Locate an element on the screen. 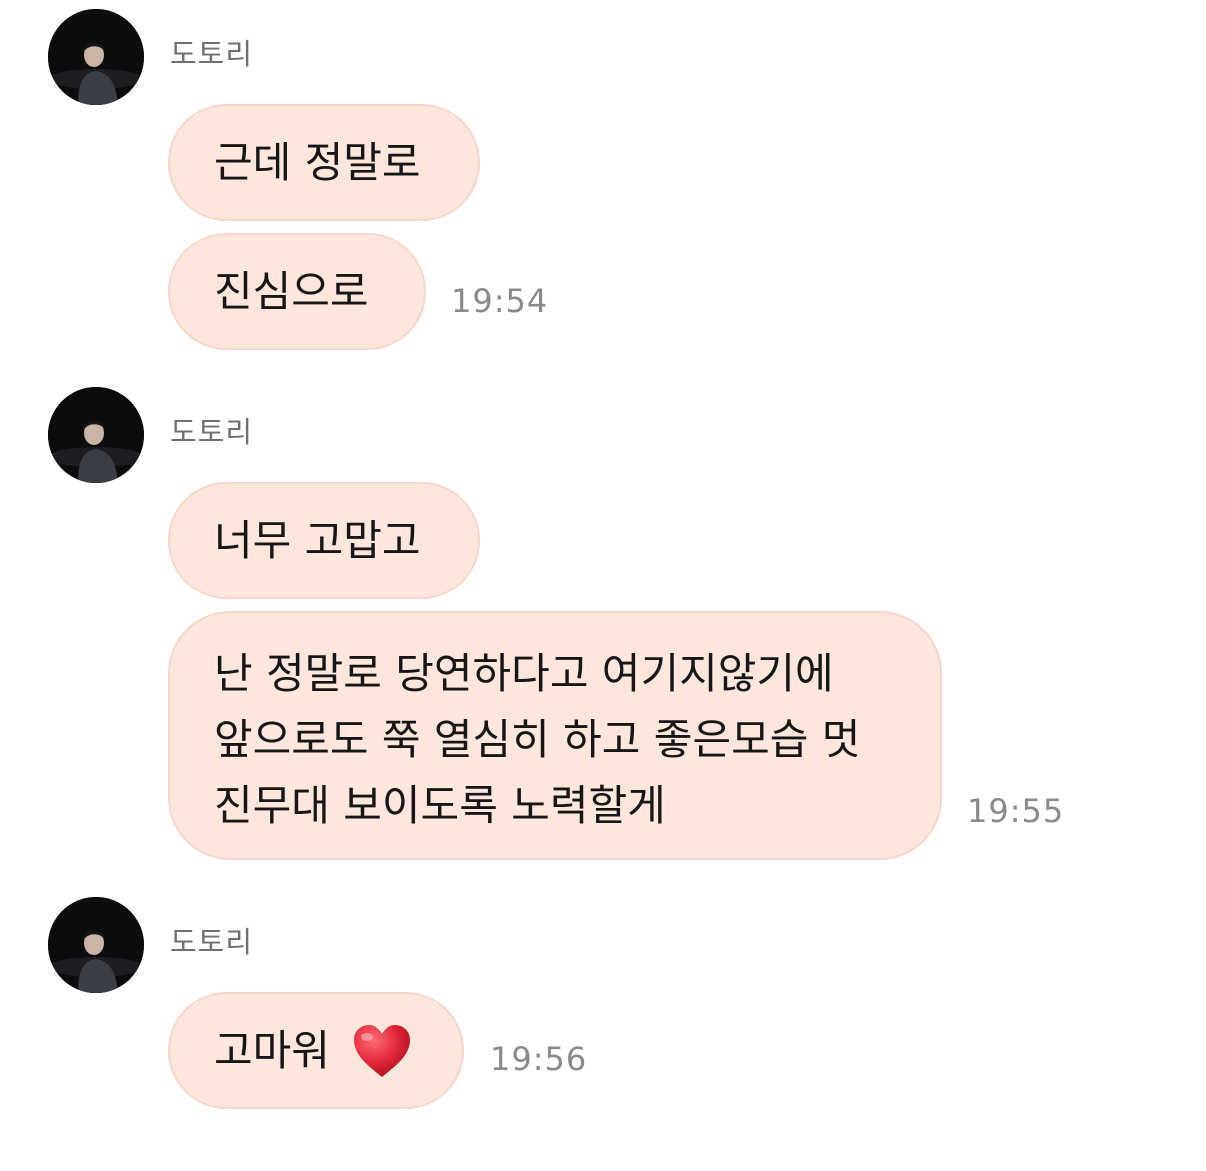 The image size is (1206, 1171). message-bubble: 너무 고맙고 is located at coordinates (324, 540).